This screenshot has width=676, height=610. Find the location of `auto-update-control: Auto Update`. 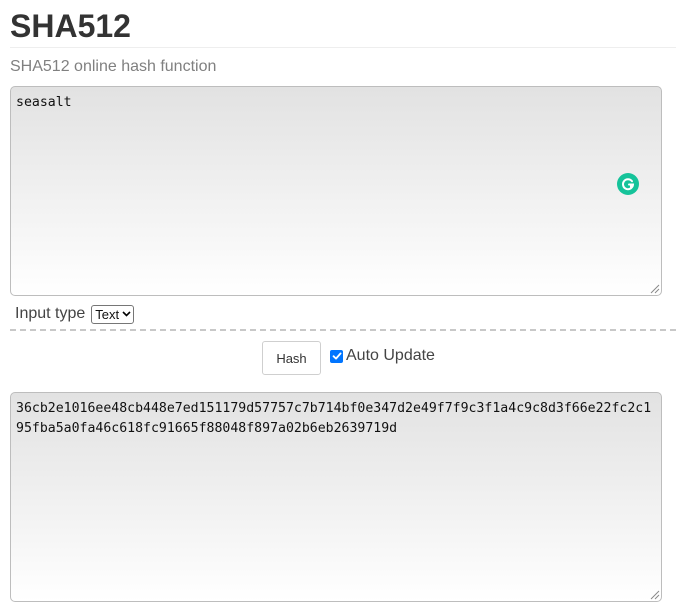

auto-update-control: Auto Update is located at coordinates (382, 356).